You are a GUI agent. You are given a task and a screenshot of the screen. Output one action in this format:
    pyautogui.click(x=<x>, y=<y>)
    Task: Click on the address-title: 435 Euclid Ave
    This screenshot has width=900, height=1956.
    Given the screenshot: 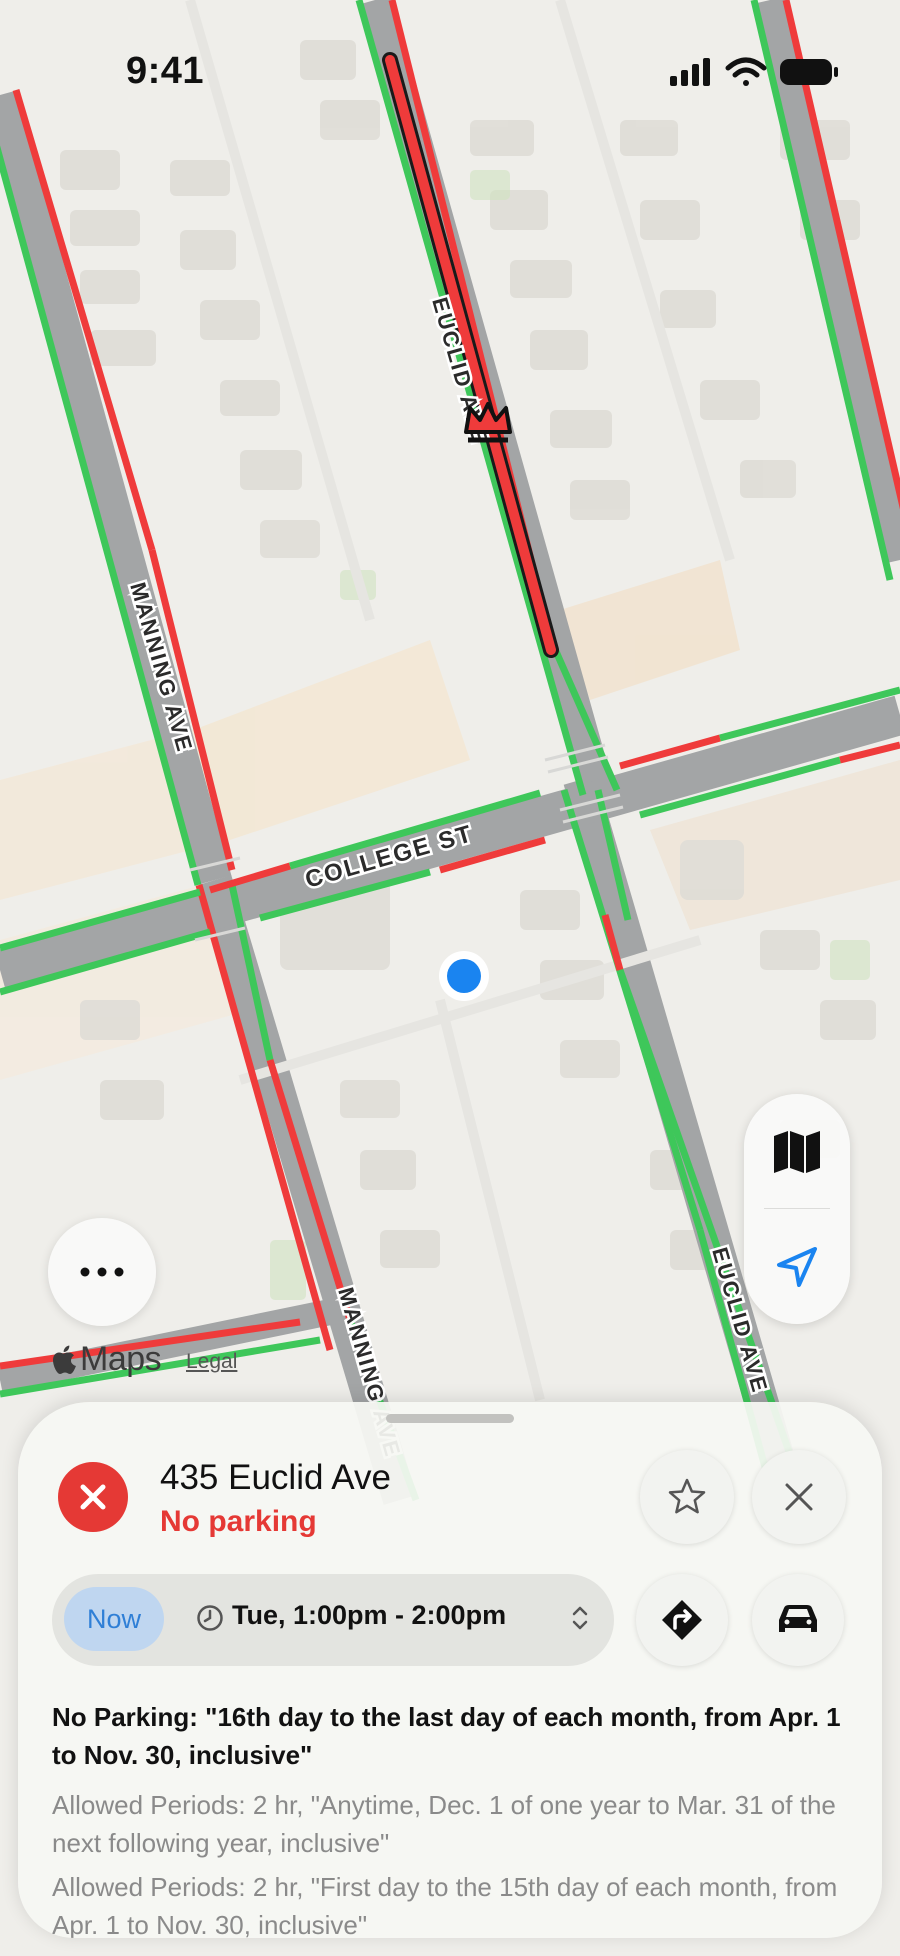 What is the action you would take?
    pyautogui.click(x=275, y=1477)
    